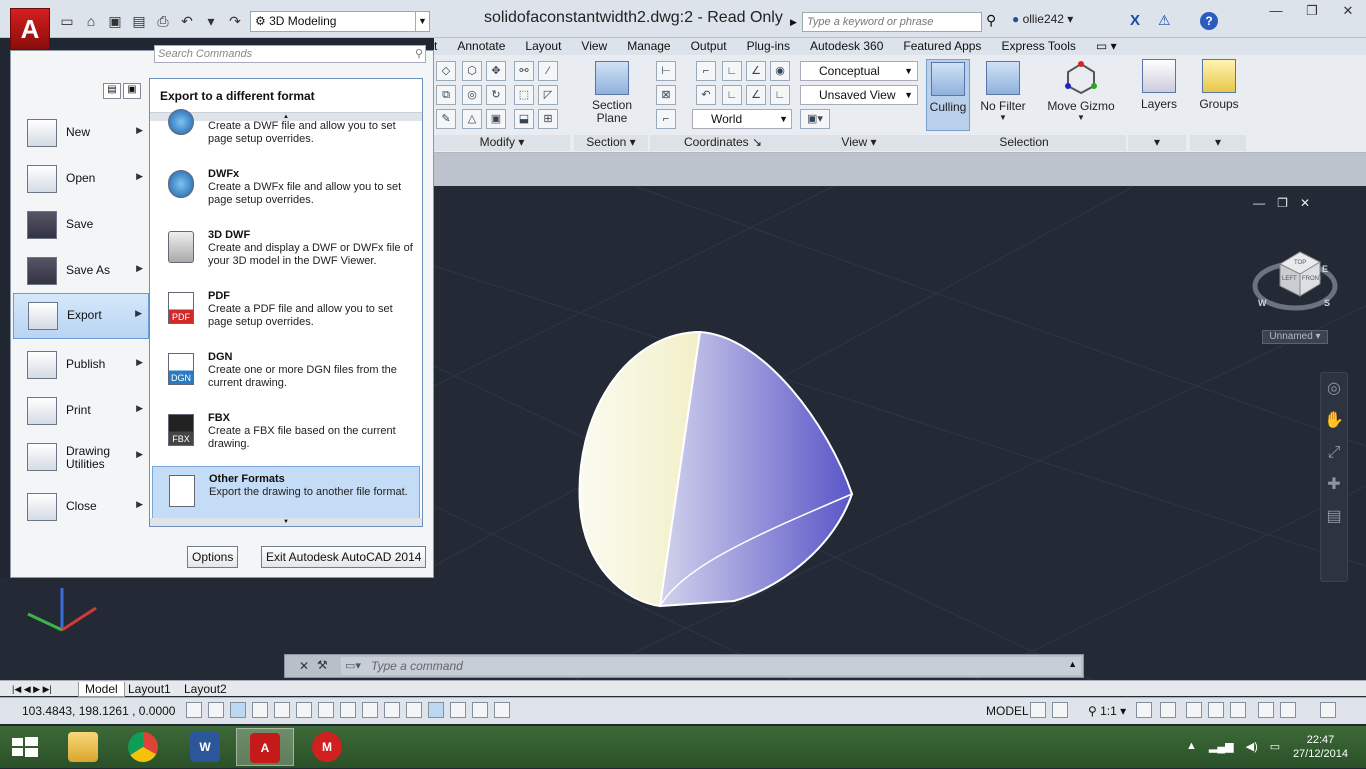  Describe the element at coordinates (81, 507) in the screenshot. I see `menu-item-close: Close ▶` at that location.